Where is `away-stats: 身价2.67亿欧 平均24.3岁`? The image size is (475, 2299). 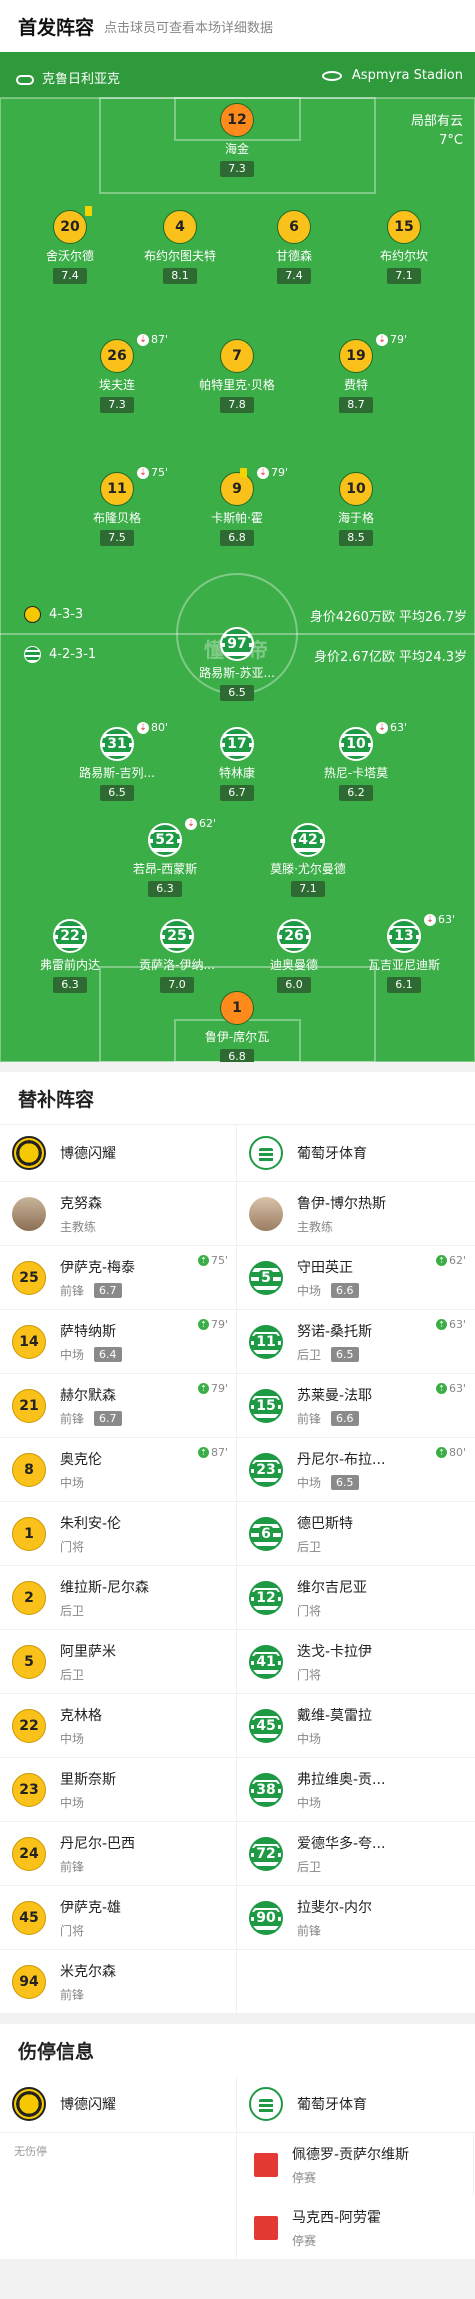 away-stats: 身价2.67亿欧 平均24.3岁 is located at coordinates (390, 657).